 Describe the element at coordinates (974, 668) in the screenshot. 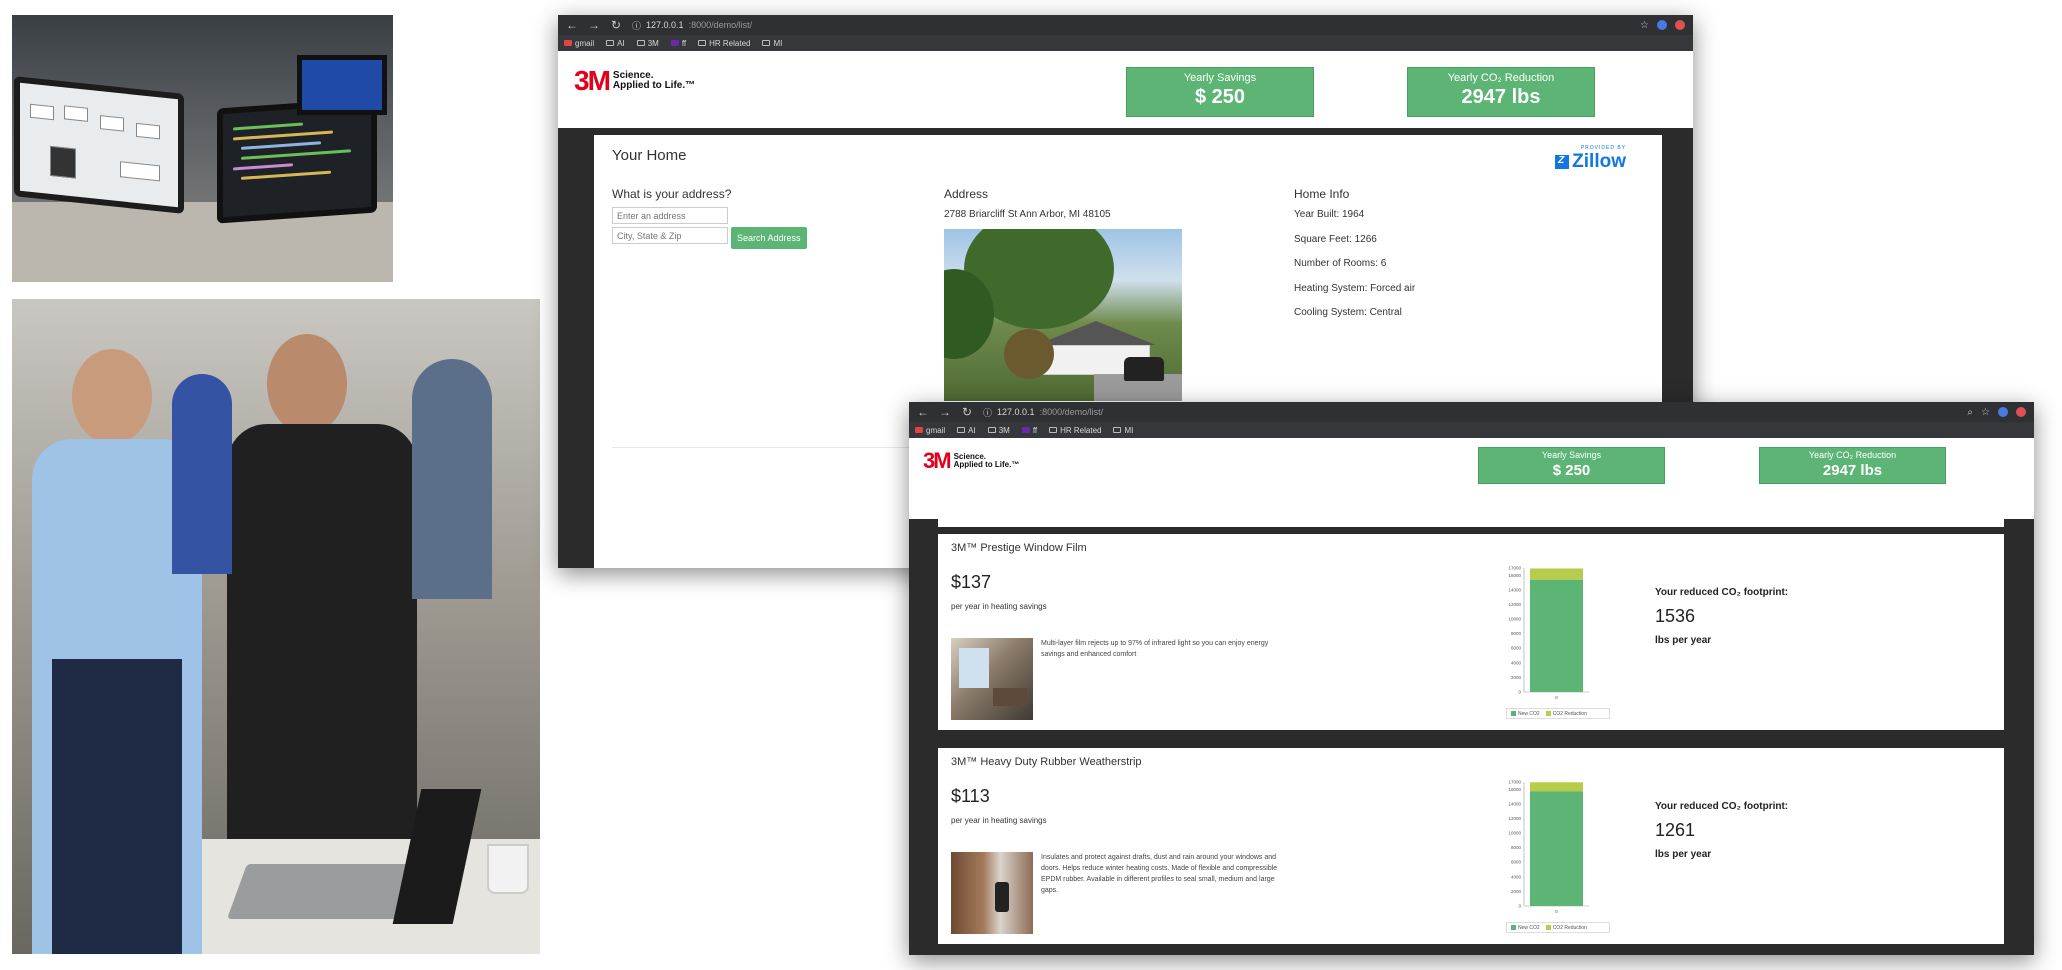

I see `window-pane` at that location.